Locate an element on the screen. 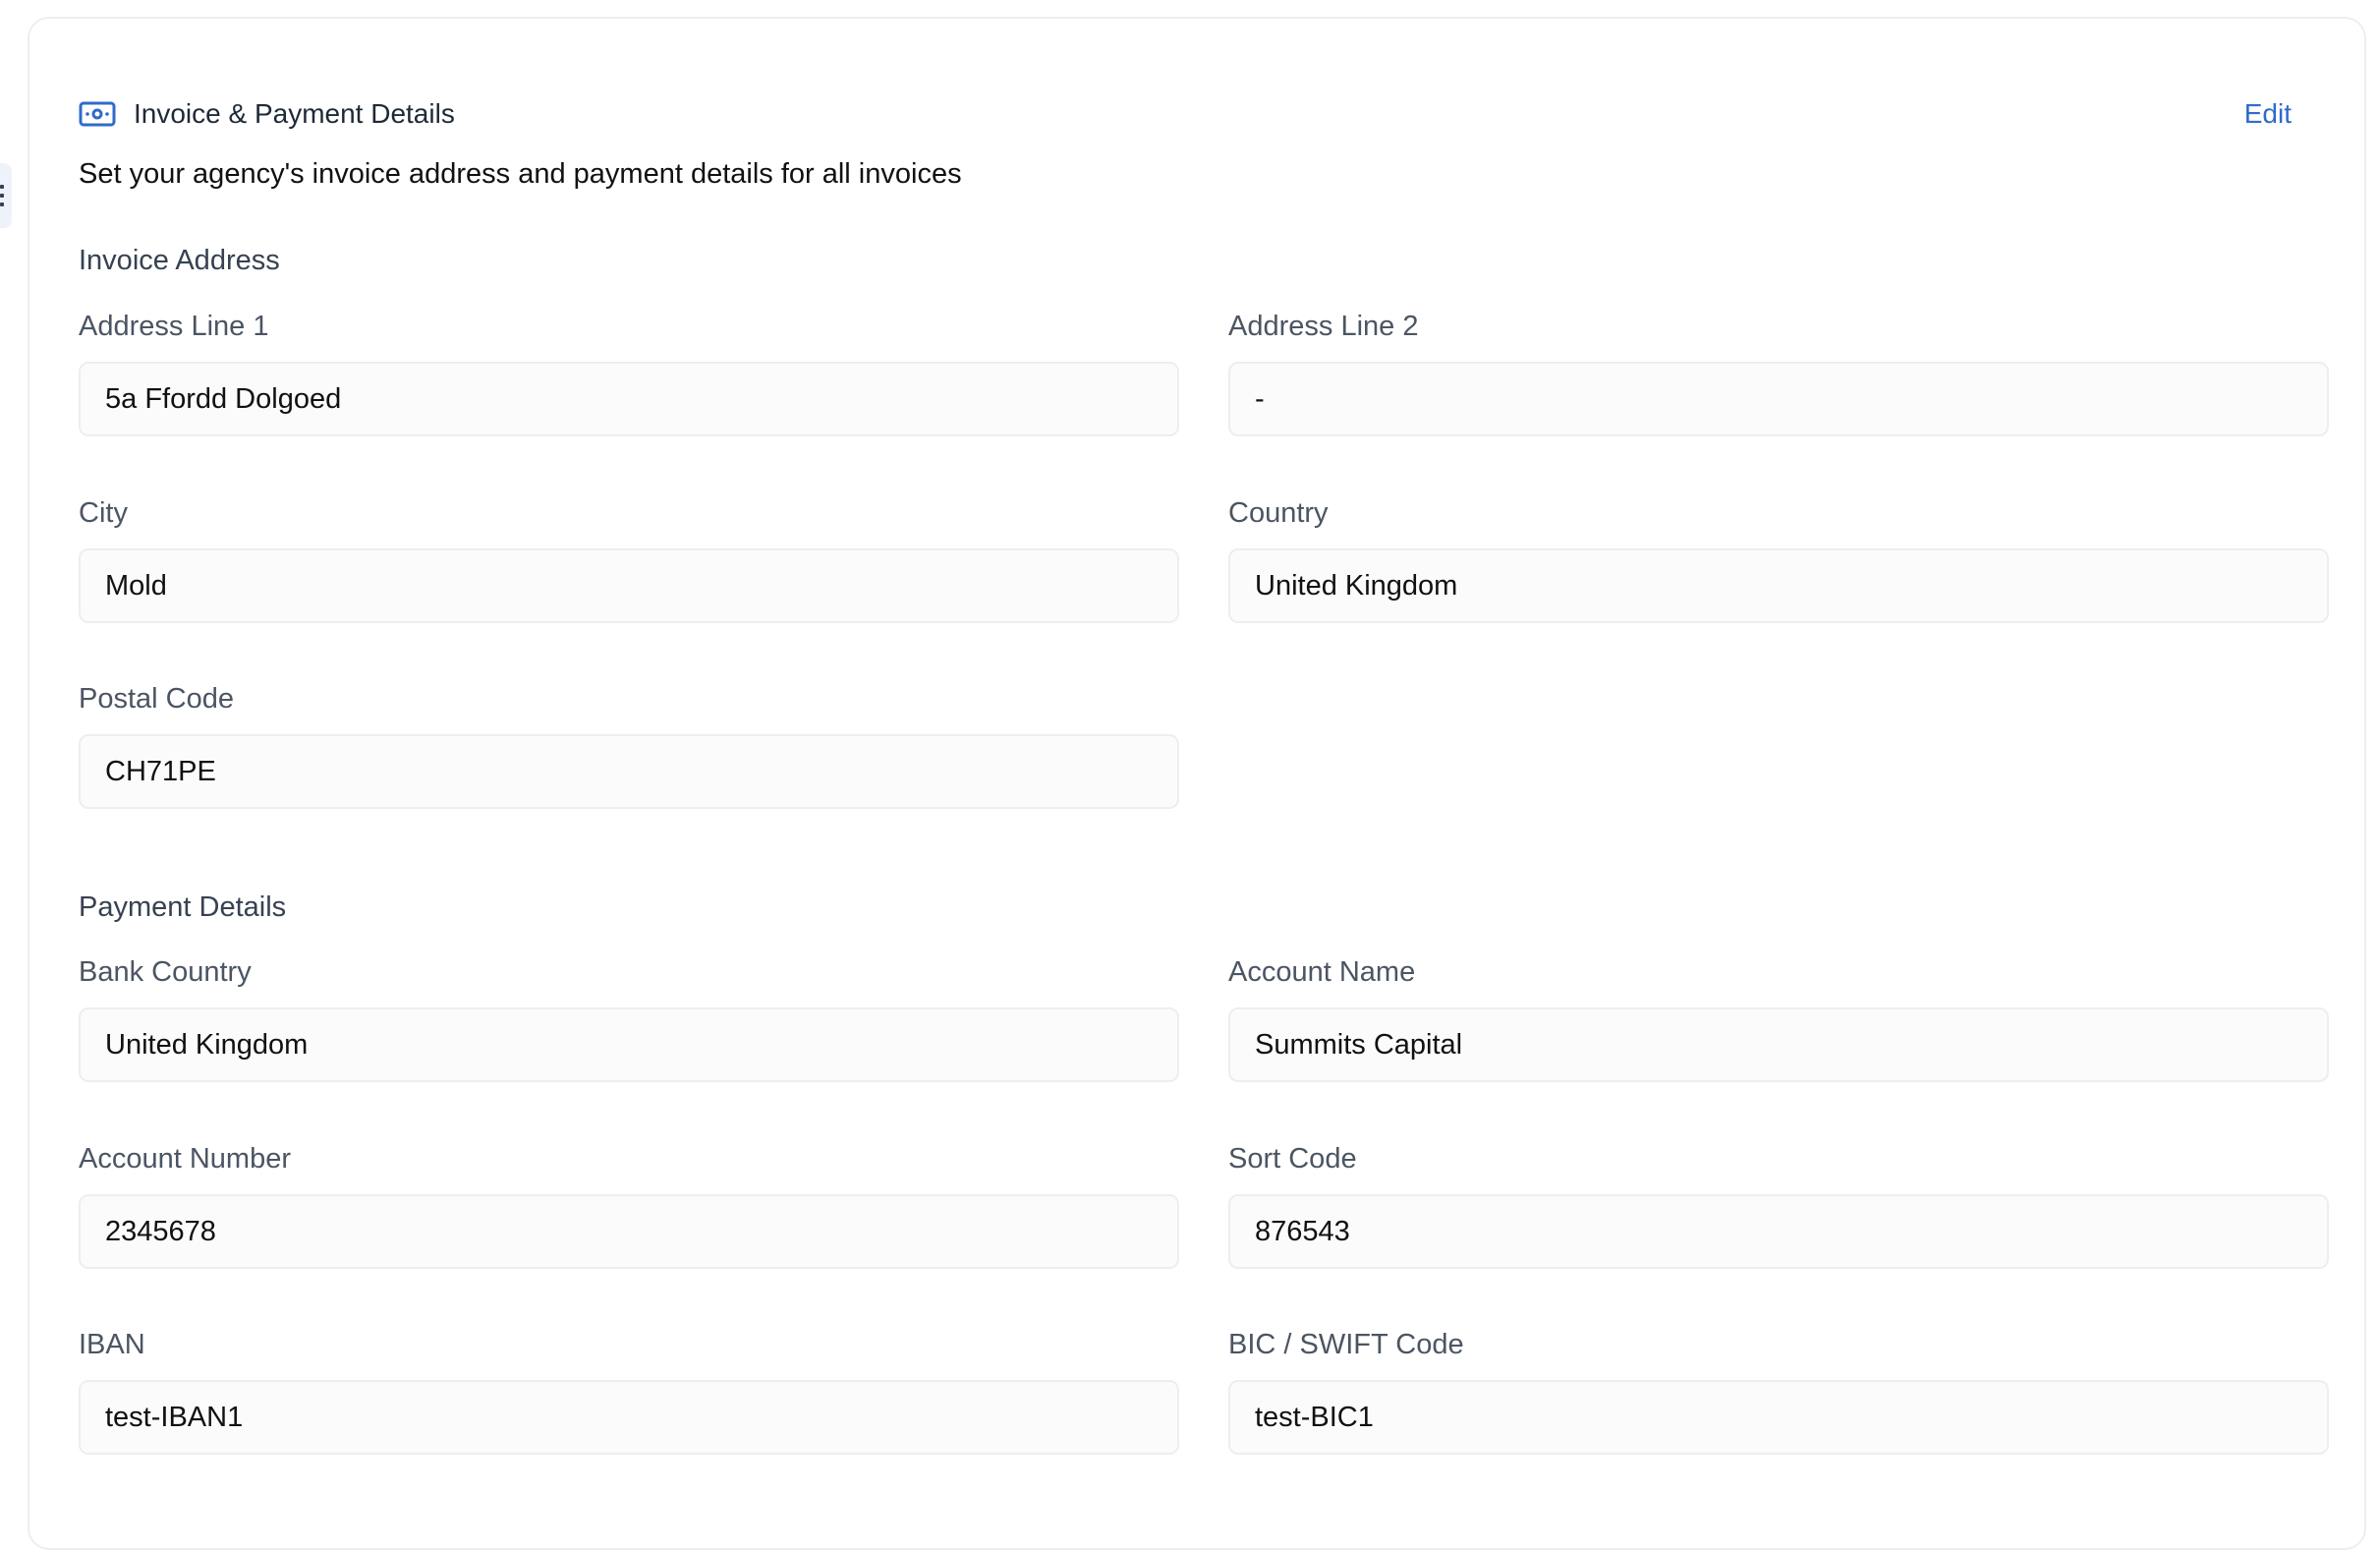 Image resolution: width=2380 pixels, height=1550 pixels. sort-code-label: Sort Code is located at coordinates (1292, 1159).